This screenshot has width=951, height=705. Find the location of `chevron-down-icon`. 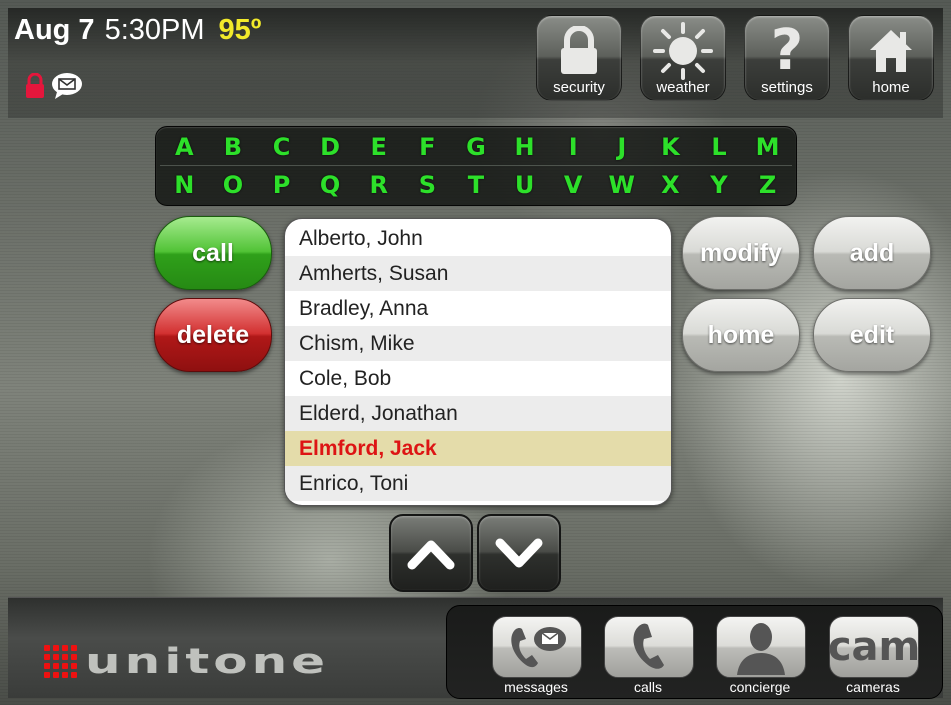

chevron-down-icon is located at coordinates (519, 553).